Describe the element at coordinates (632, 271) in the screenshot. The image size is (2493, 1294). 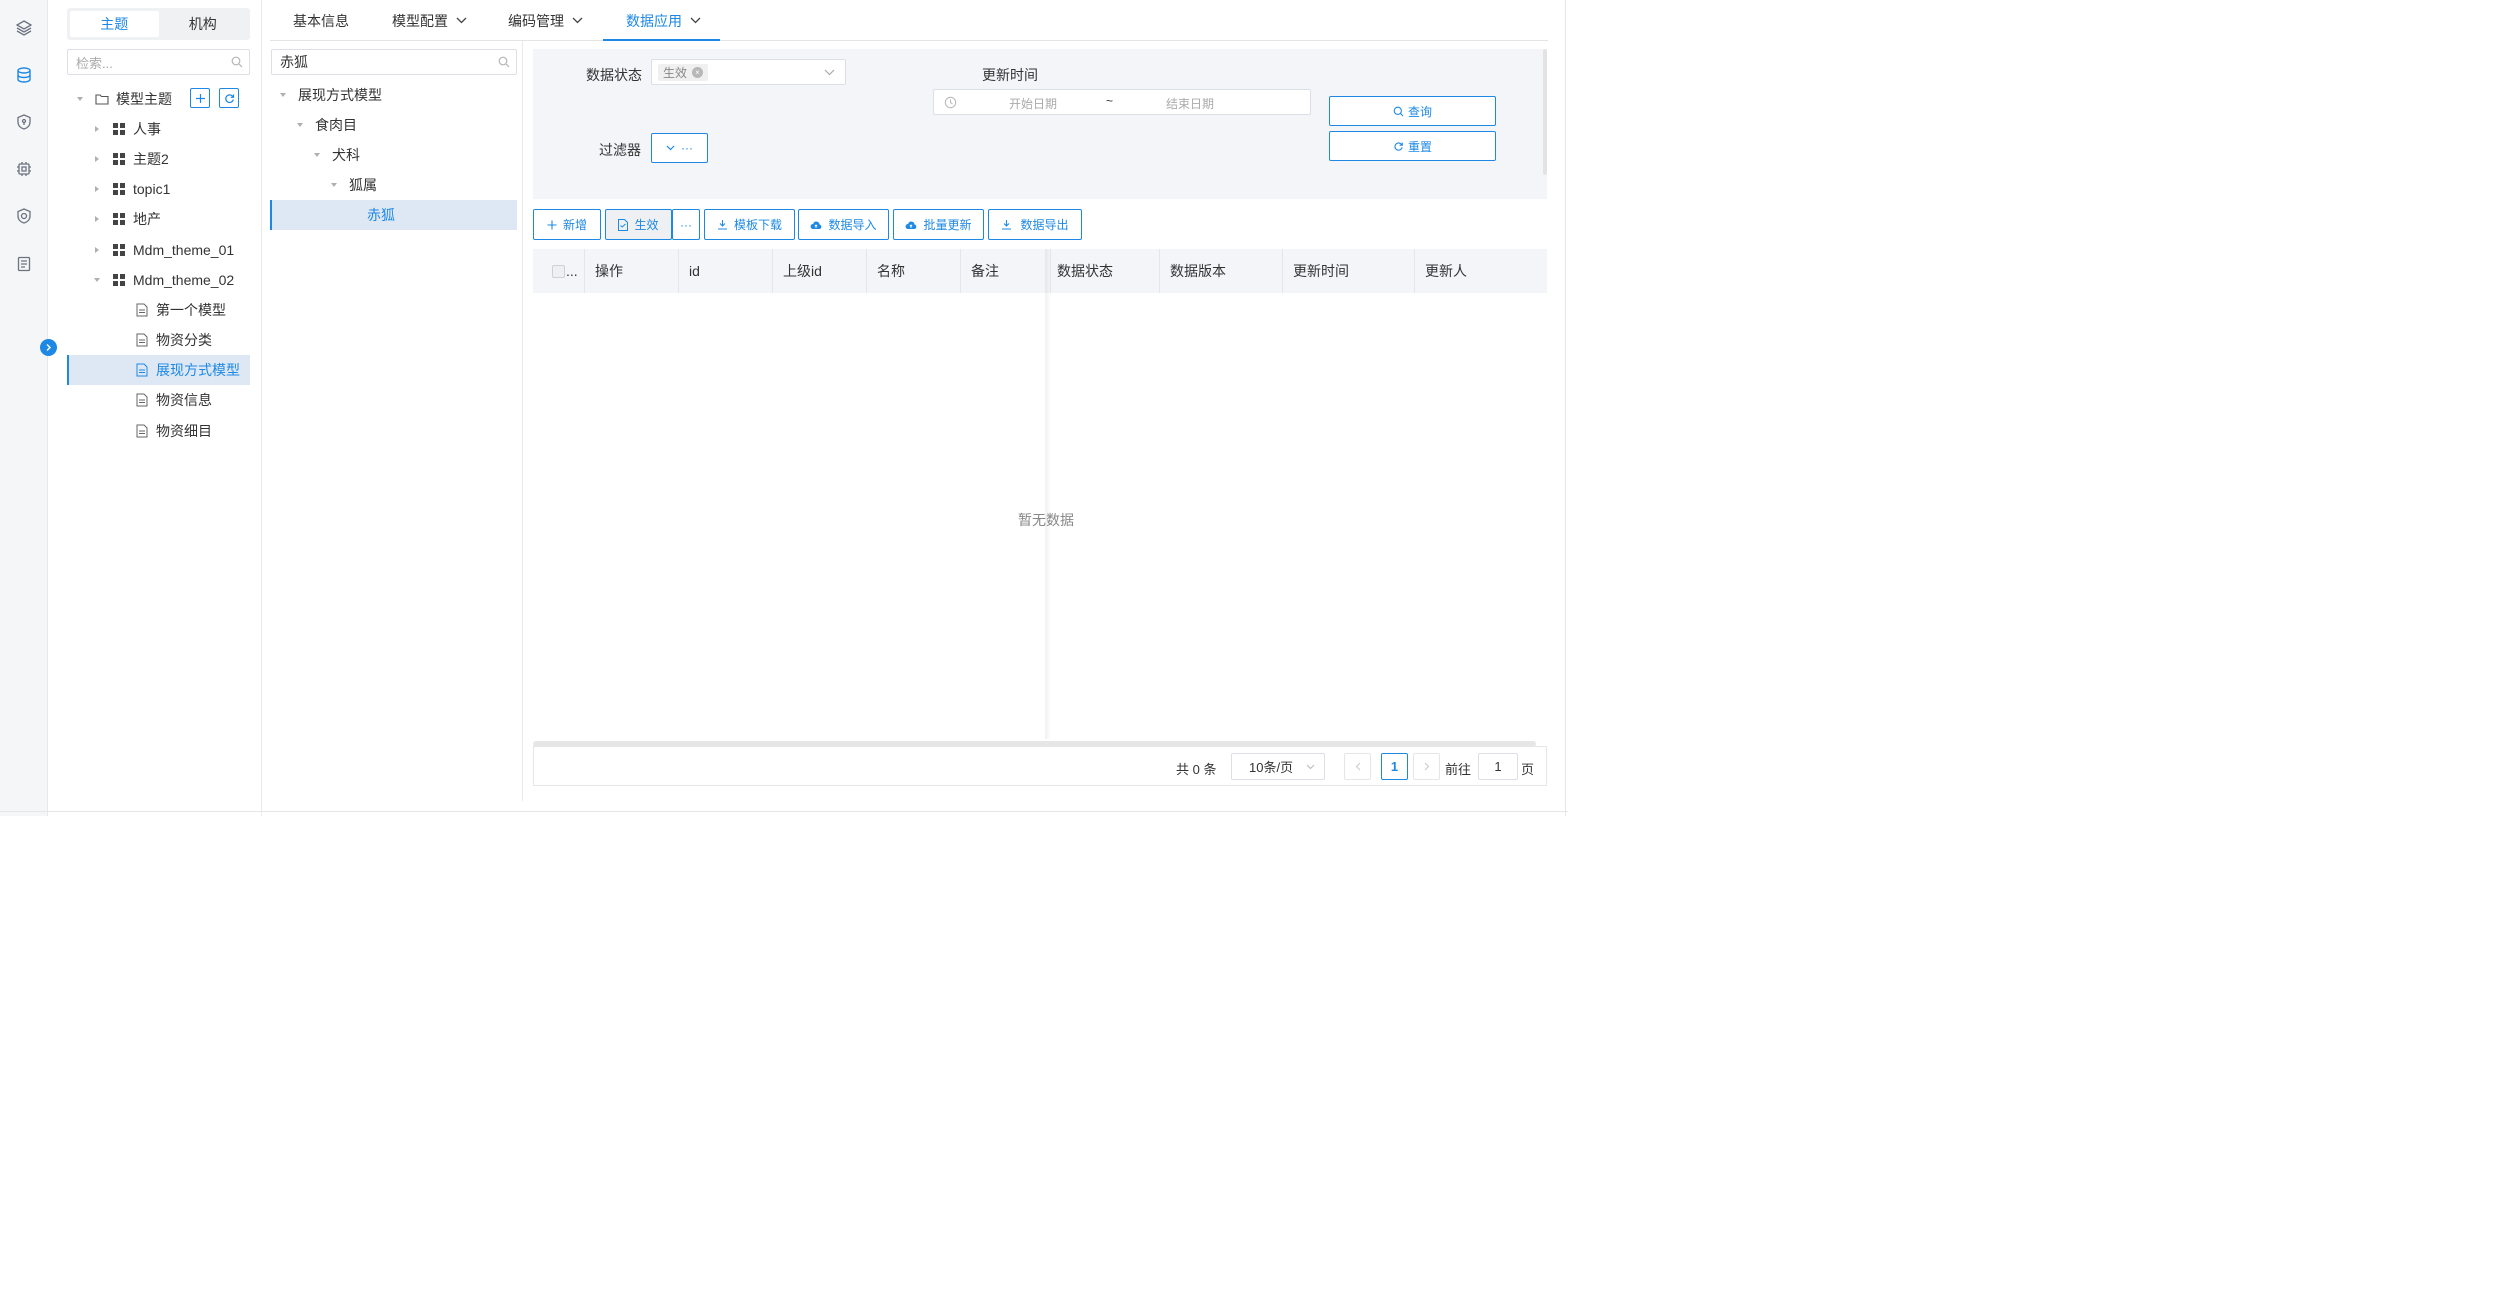
I see `column-header: 操作` at that location.